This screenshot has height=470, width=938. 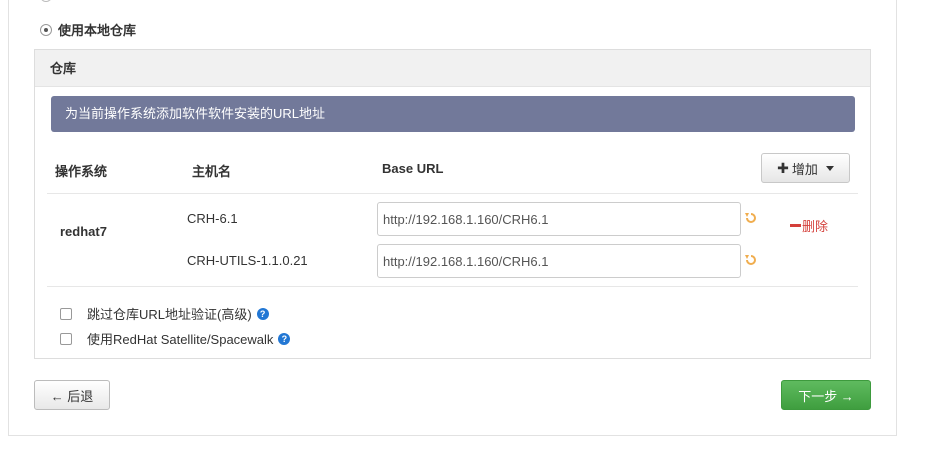 What do you see at coordinates (180, 339) in the screenshot?
I see `use-satellite-label: 使用RedHat Satellite/Spacewalk` at bounding box center [180, 339].